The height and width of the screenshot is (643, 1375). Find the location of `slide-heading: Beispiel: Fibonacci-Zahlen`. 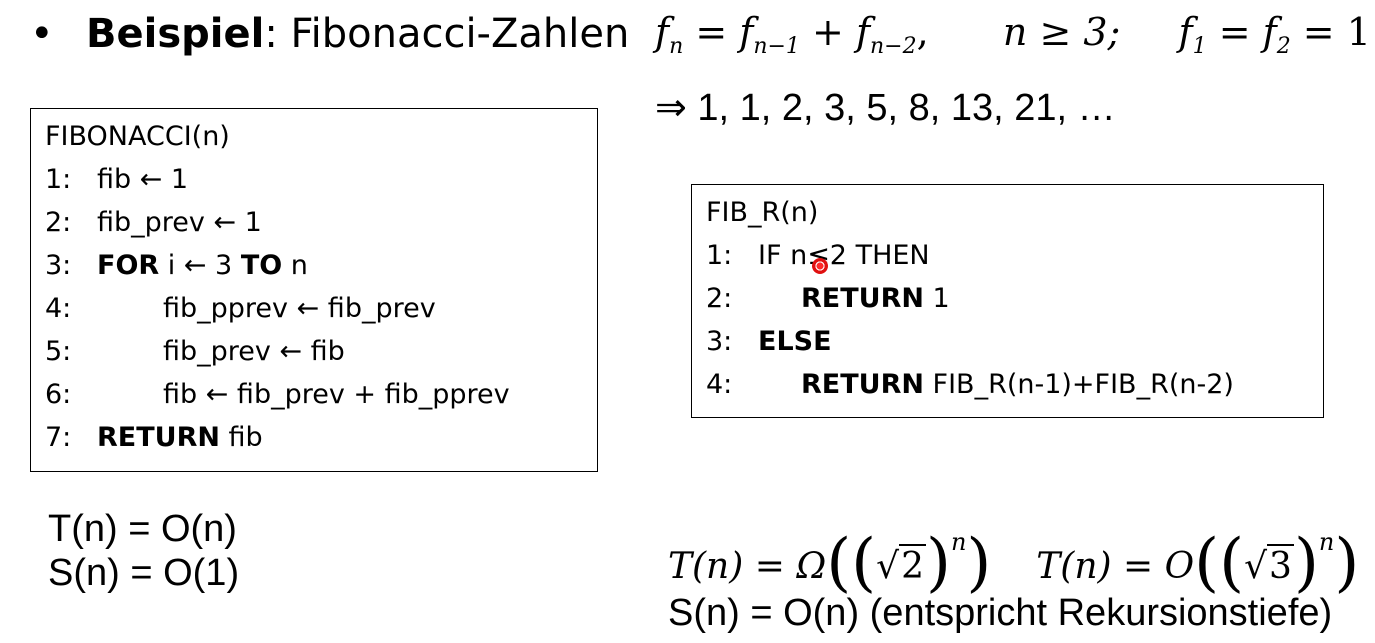

slide-heading: Beispiel: Fibonacci-Zahlen is located at coordinates (357, 34).